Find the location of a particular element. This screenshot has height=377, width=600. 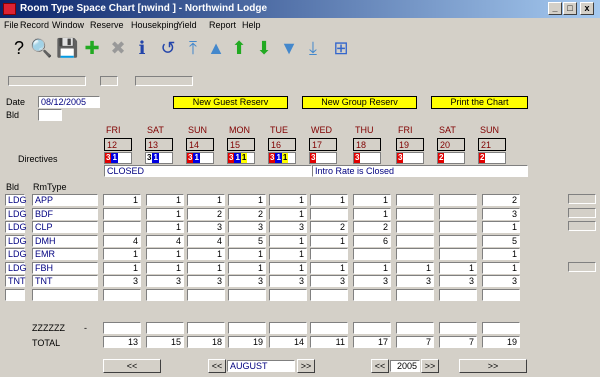

month-field: AUGUST is located at coordinates (261, 366).